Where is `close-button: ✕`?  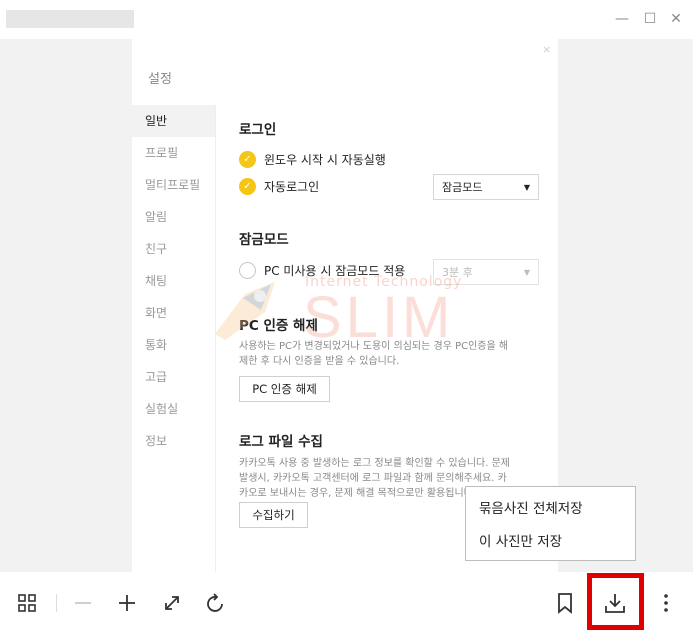
close-button: ✕ is located at coordinates (676, 19).